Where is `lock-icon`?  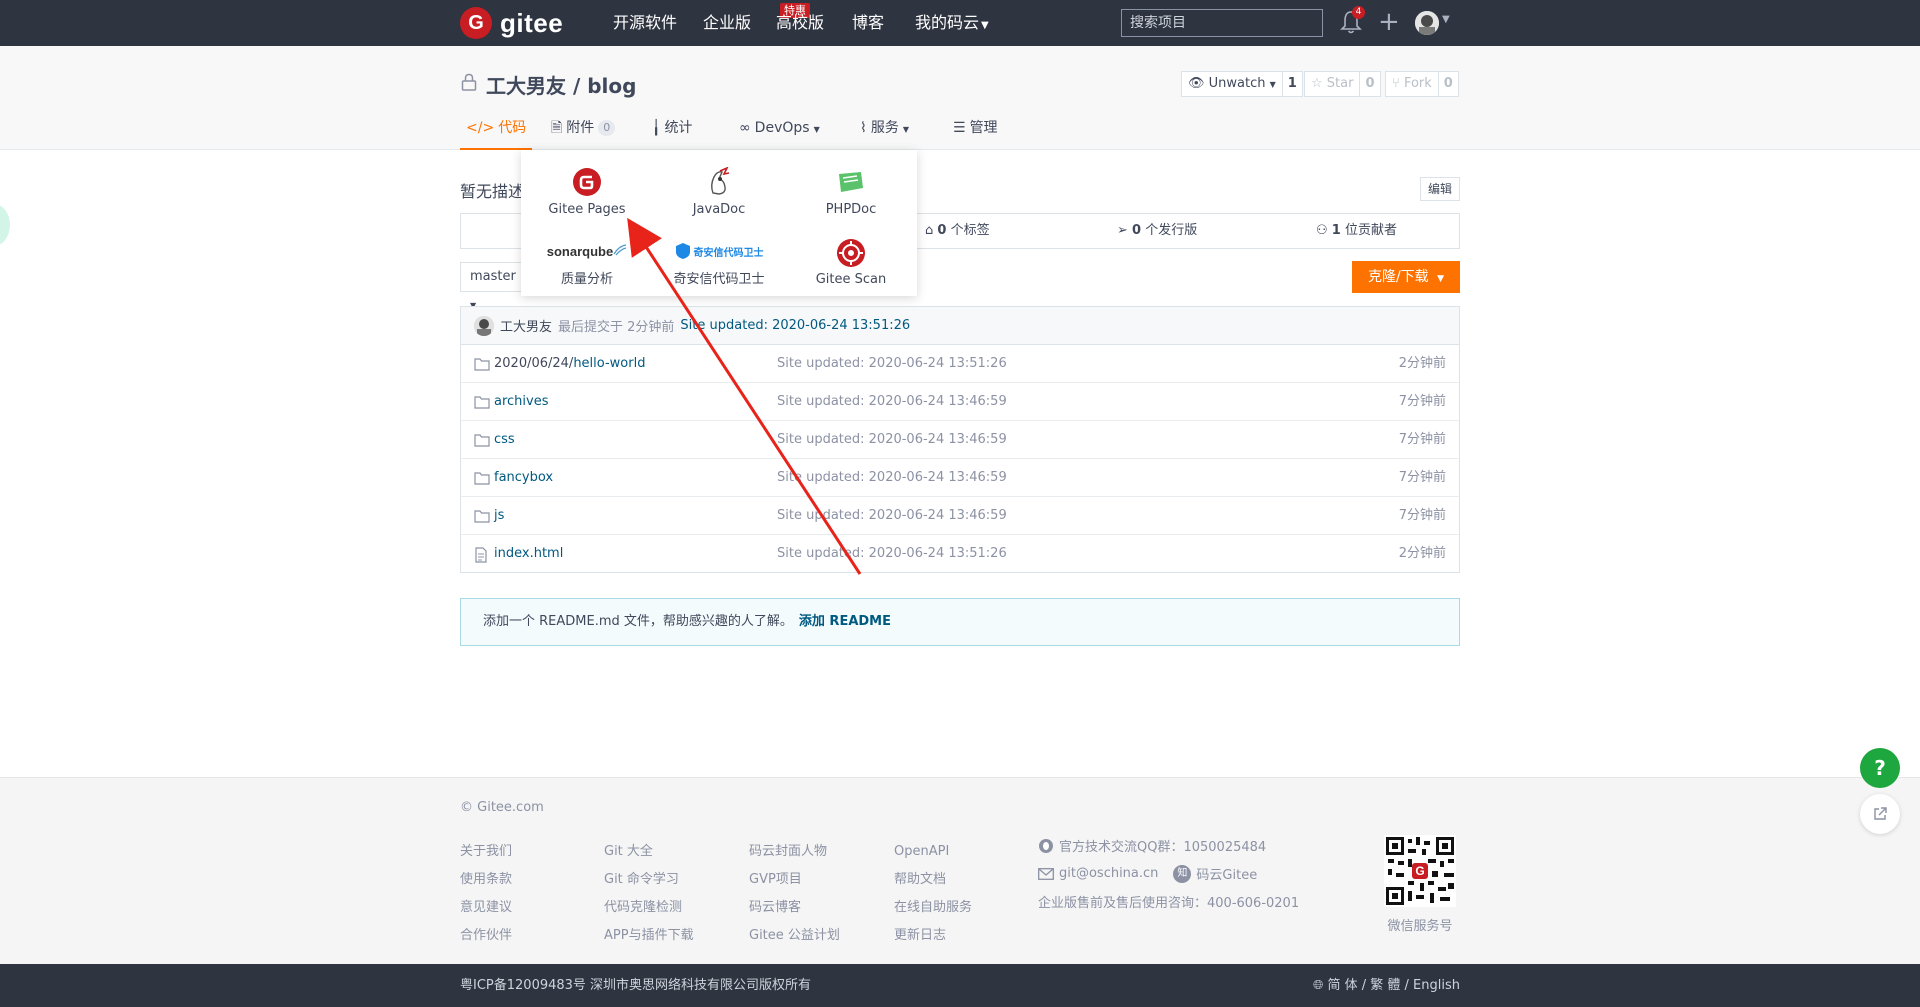
lock-icon is located at coordinates (469, 82).